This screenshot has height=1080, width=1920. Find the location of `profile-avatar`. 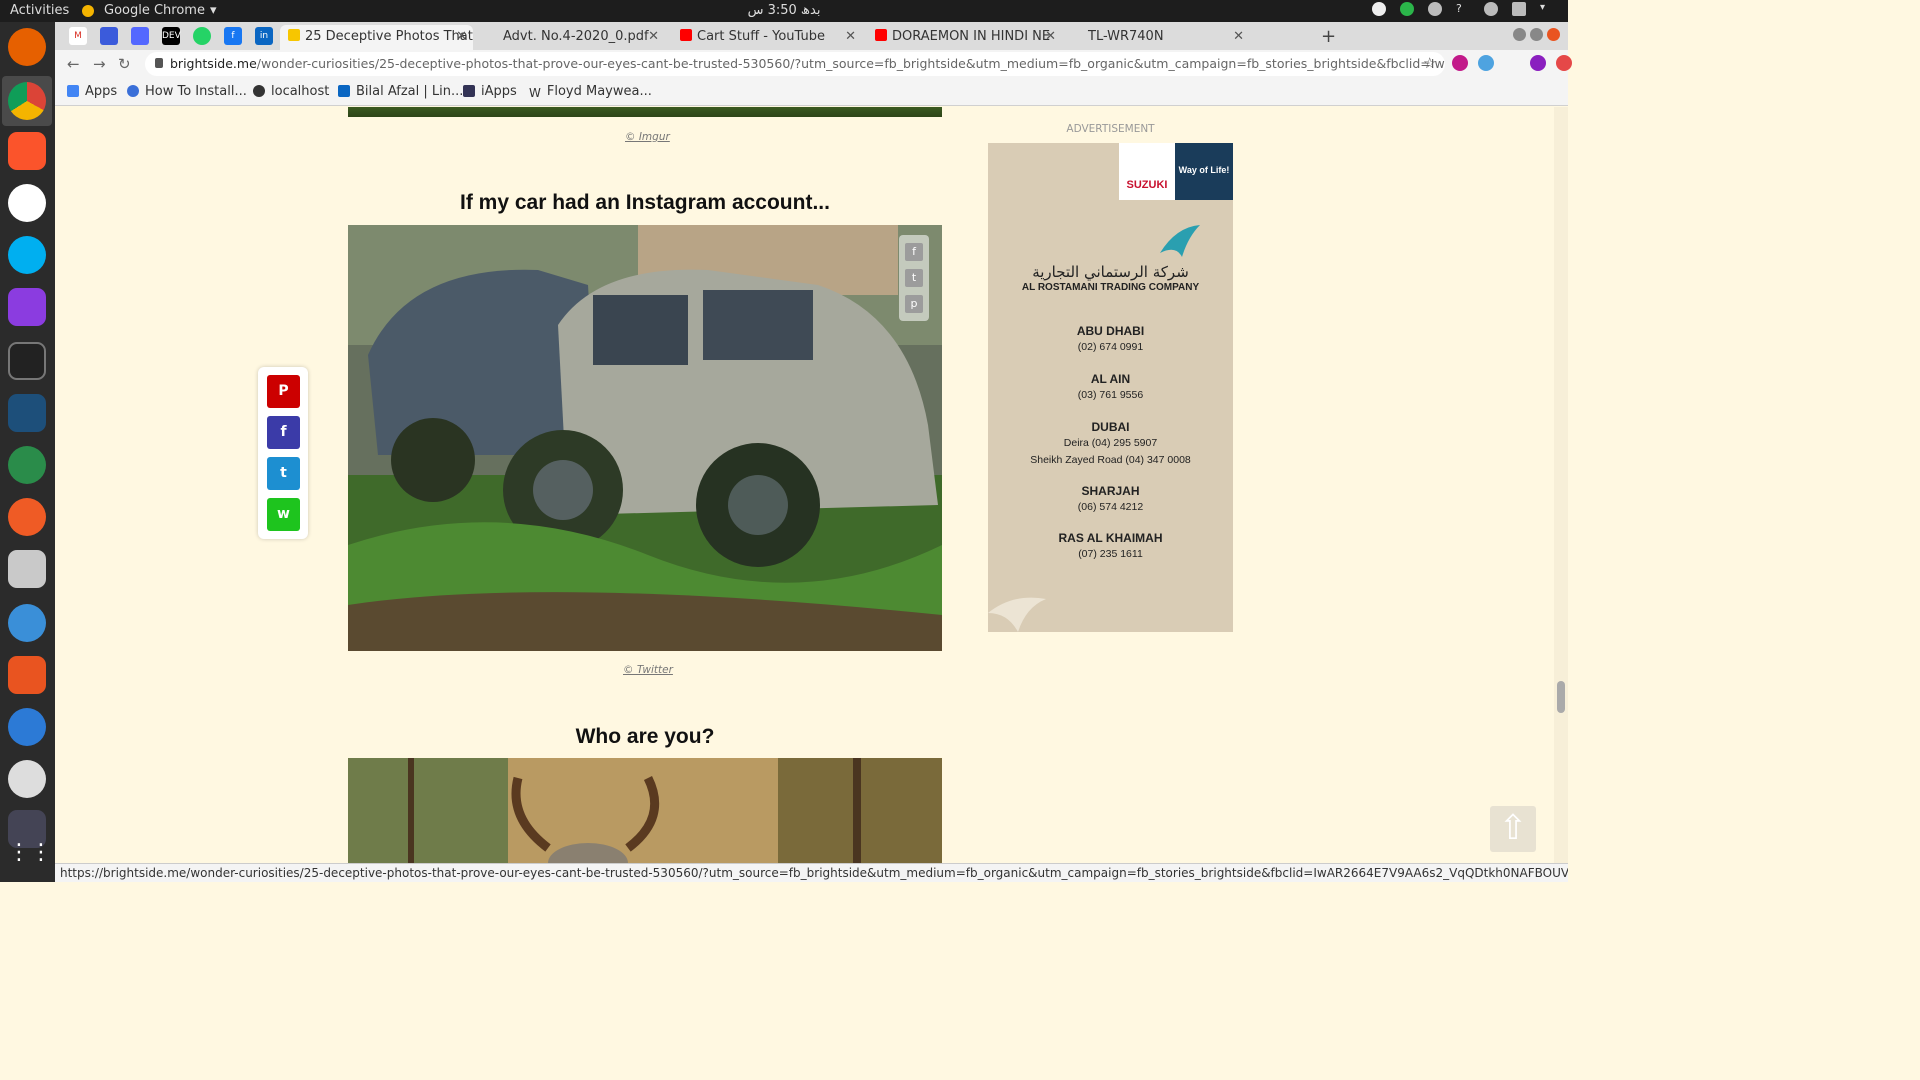

profile-avatar is located at coordinates (1538, 63).